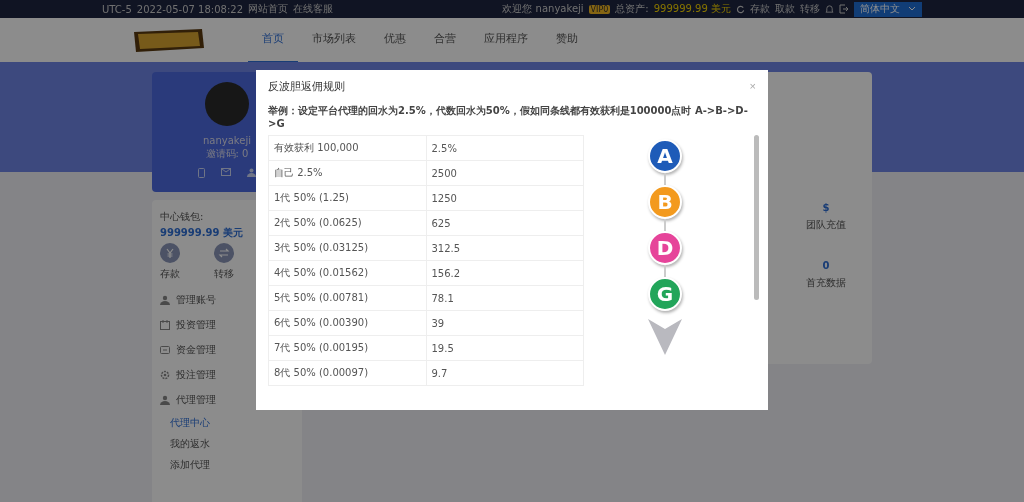  Describe the element at coordinates (752, 86) in the screenshot. I see `close-button: ×` at that location.